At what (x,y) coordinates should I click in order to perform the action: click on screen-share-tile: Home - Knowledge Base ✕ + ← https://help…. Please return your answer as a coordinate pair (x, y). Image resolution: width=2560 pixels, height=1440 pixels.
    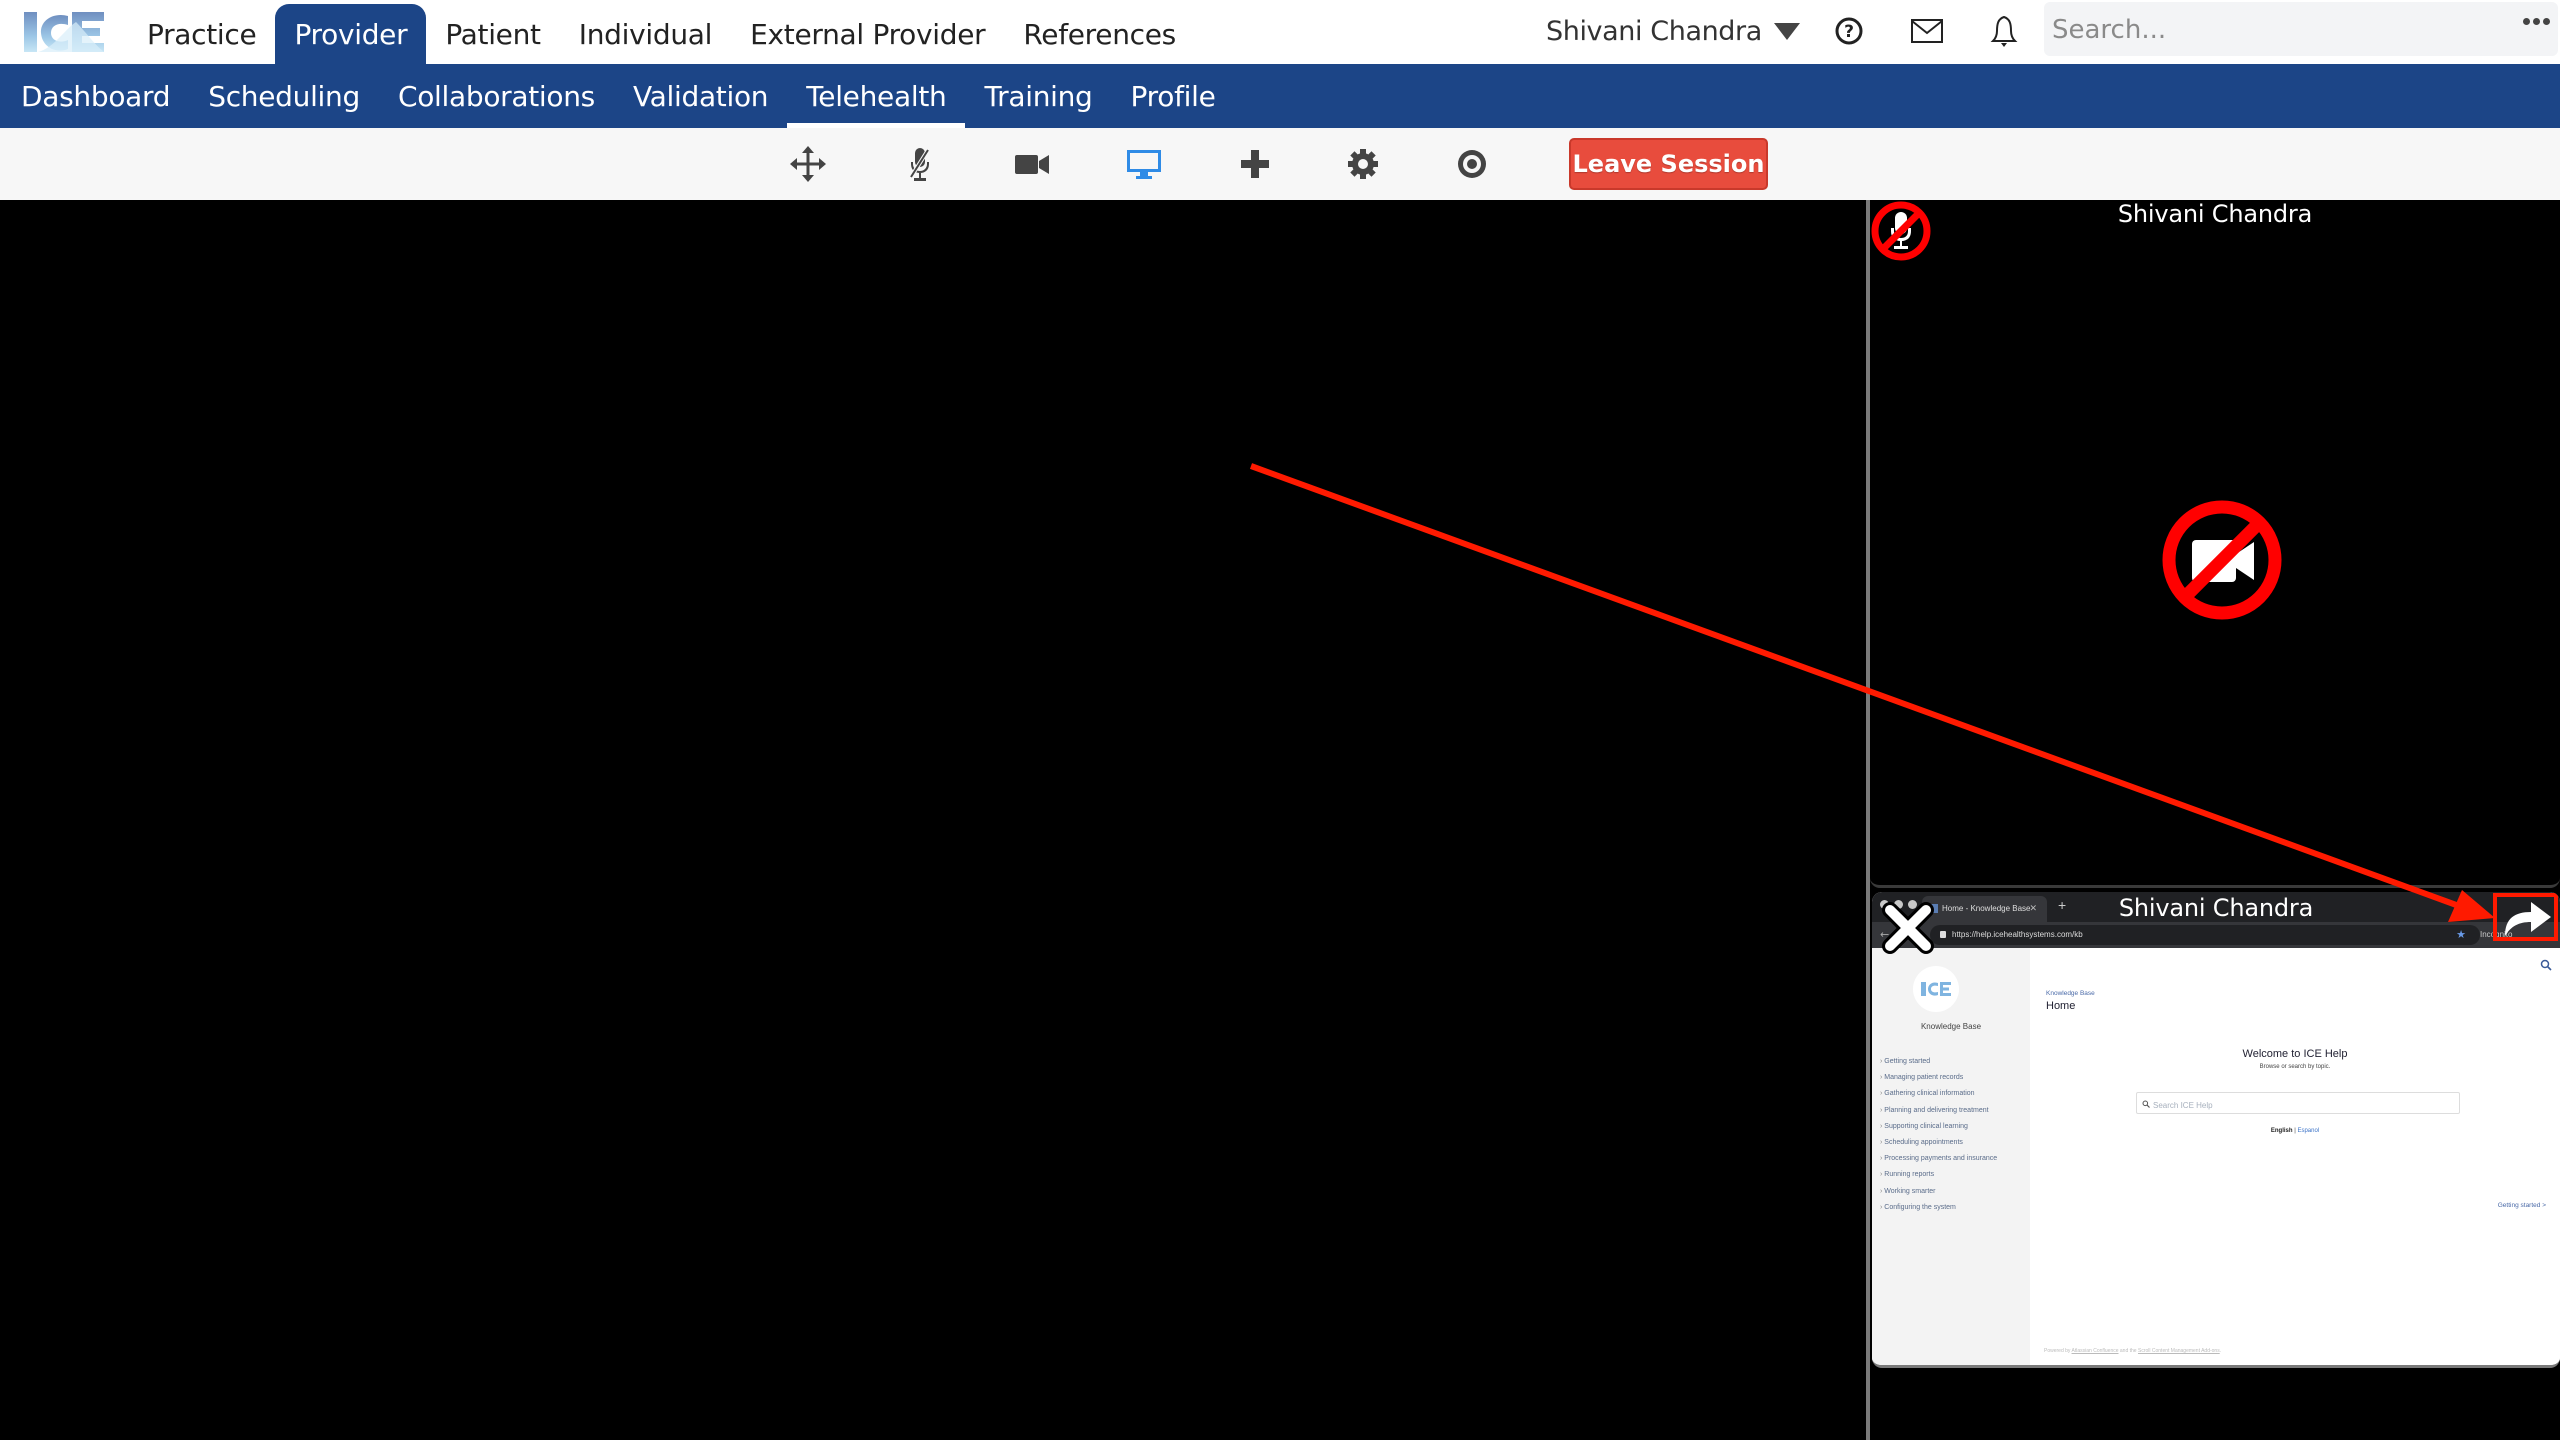
    Looking at the image, I should click on (2216, 1130).